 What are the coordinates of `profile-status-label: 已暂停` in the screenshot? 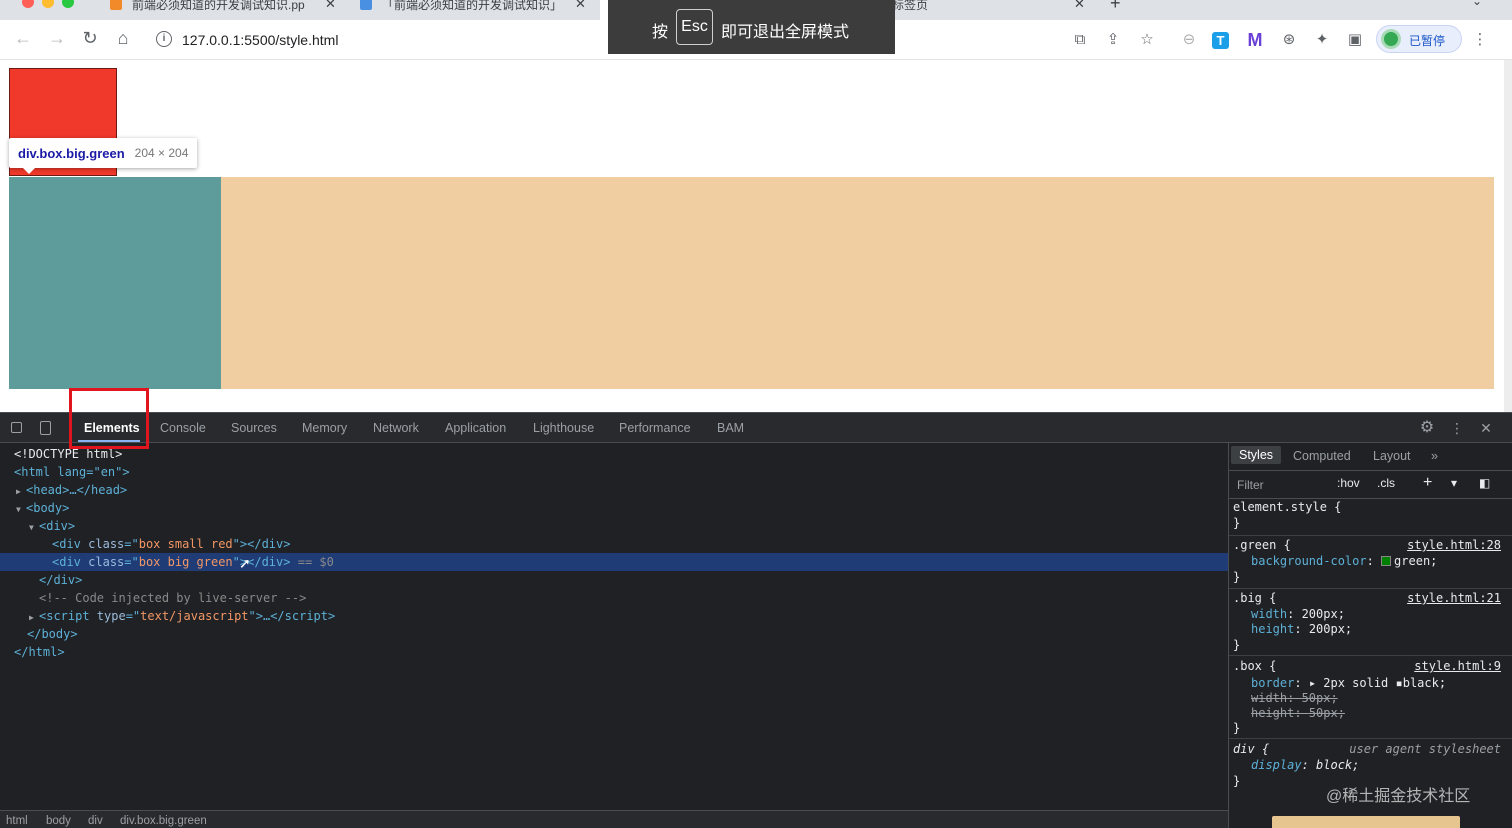 It's located at (1427, 41).